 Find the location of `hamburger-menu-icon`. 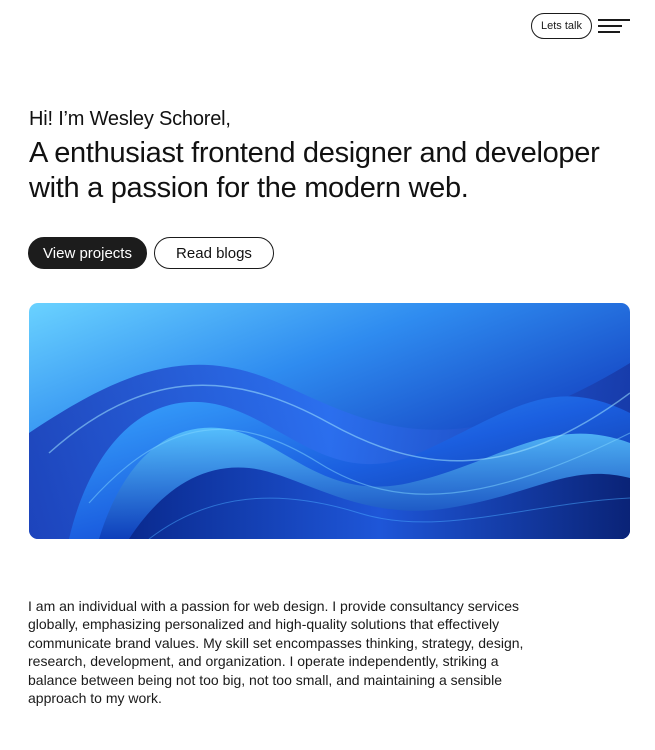

hamburger-menu-icon is located at coordinates (614, 27).